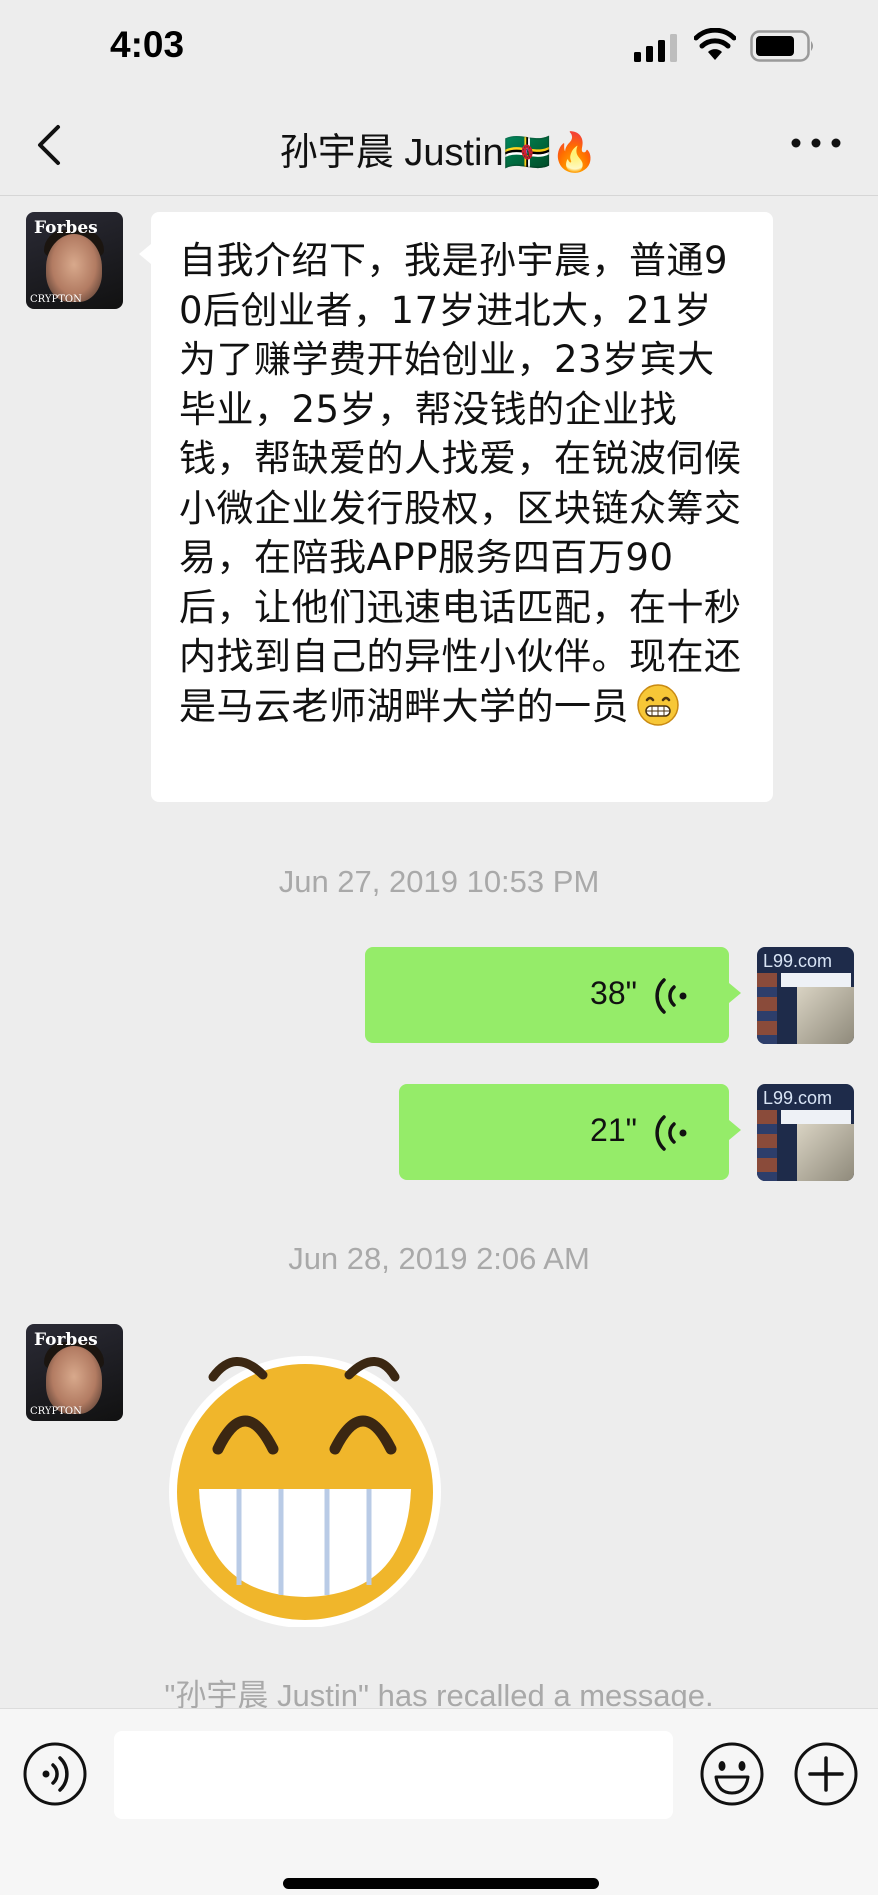  I want to click on plus-icon, so click(826, 1774).